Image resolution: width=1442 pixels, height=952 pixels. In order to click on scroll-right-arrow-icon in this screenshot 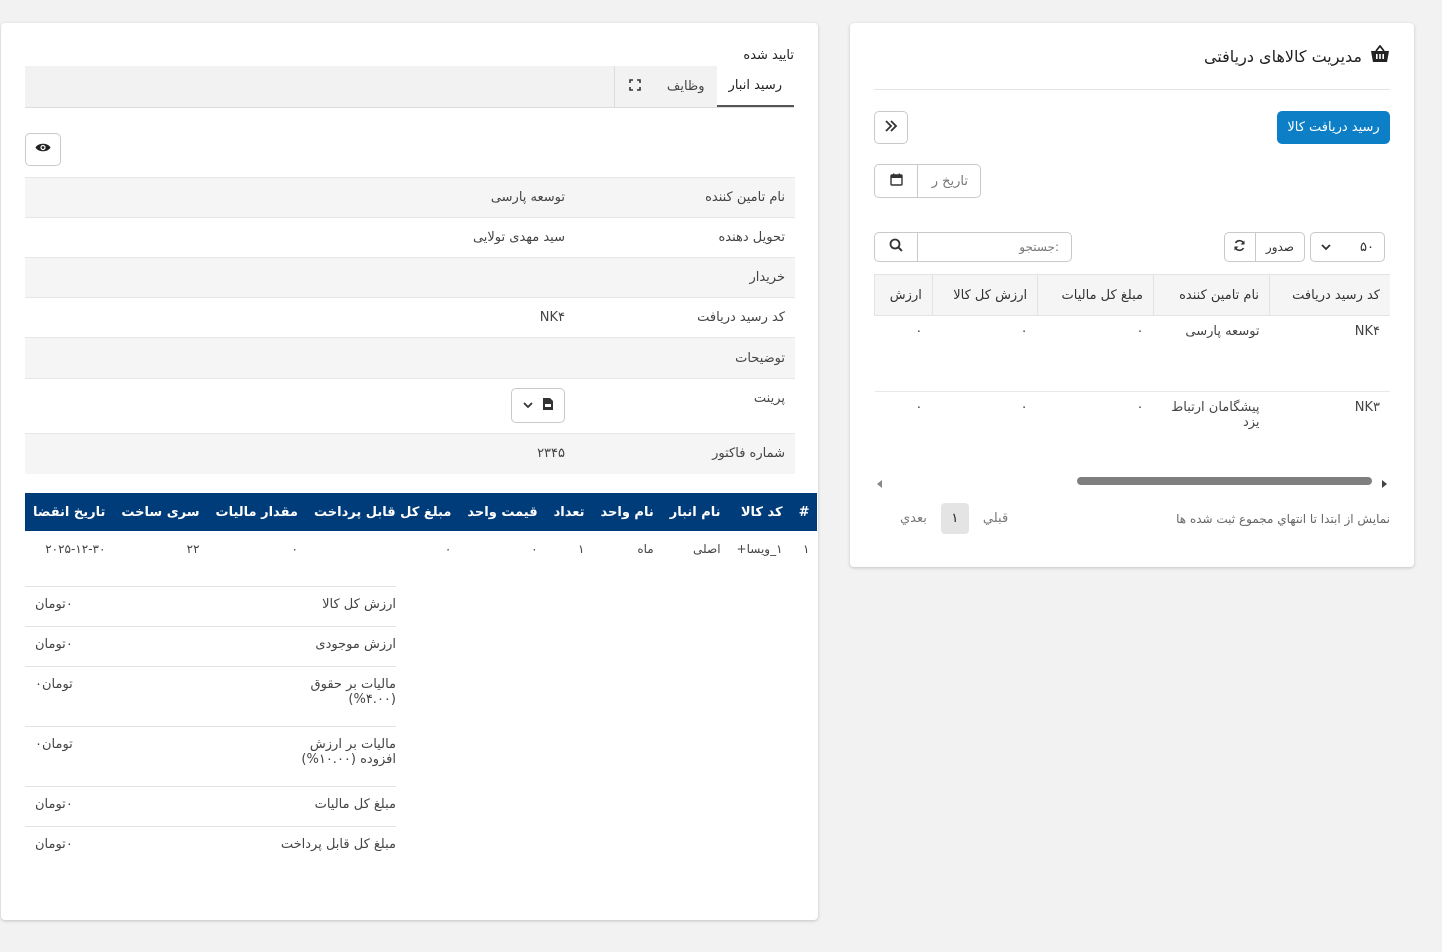, I will do `click(1384, 484)`.